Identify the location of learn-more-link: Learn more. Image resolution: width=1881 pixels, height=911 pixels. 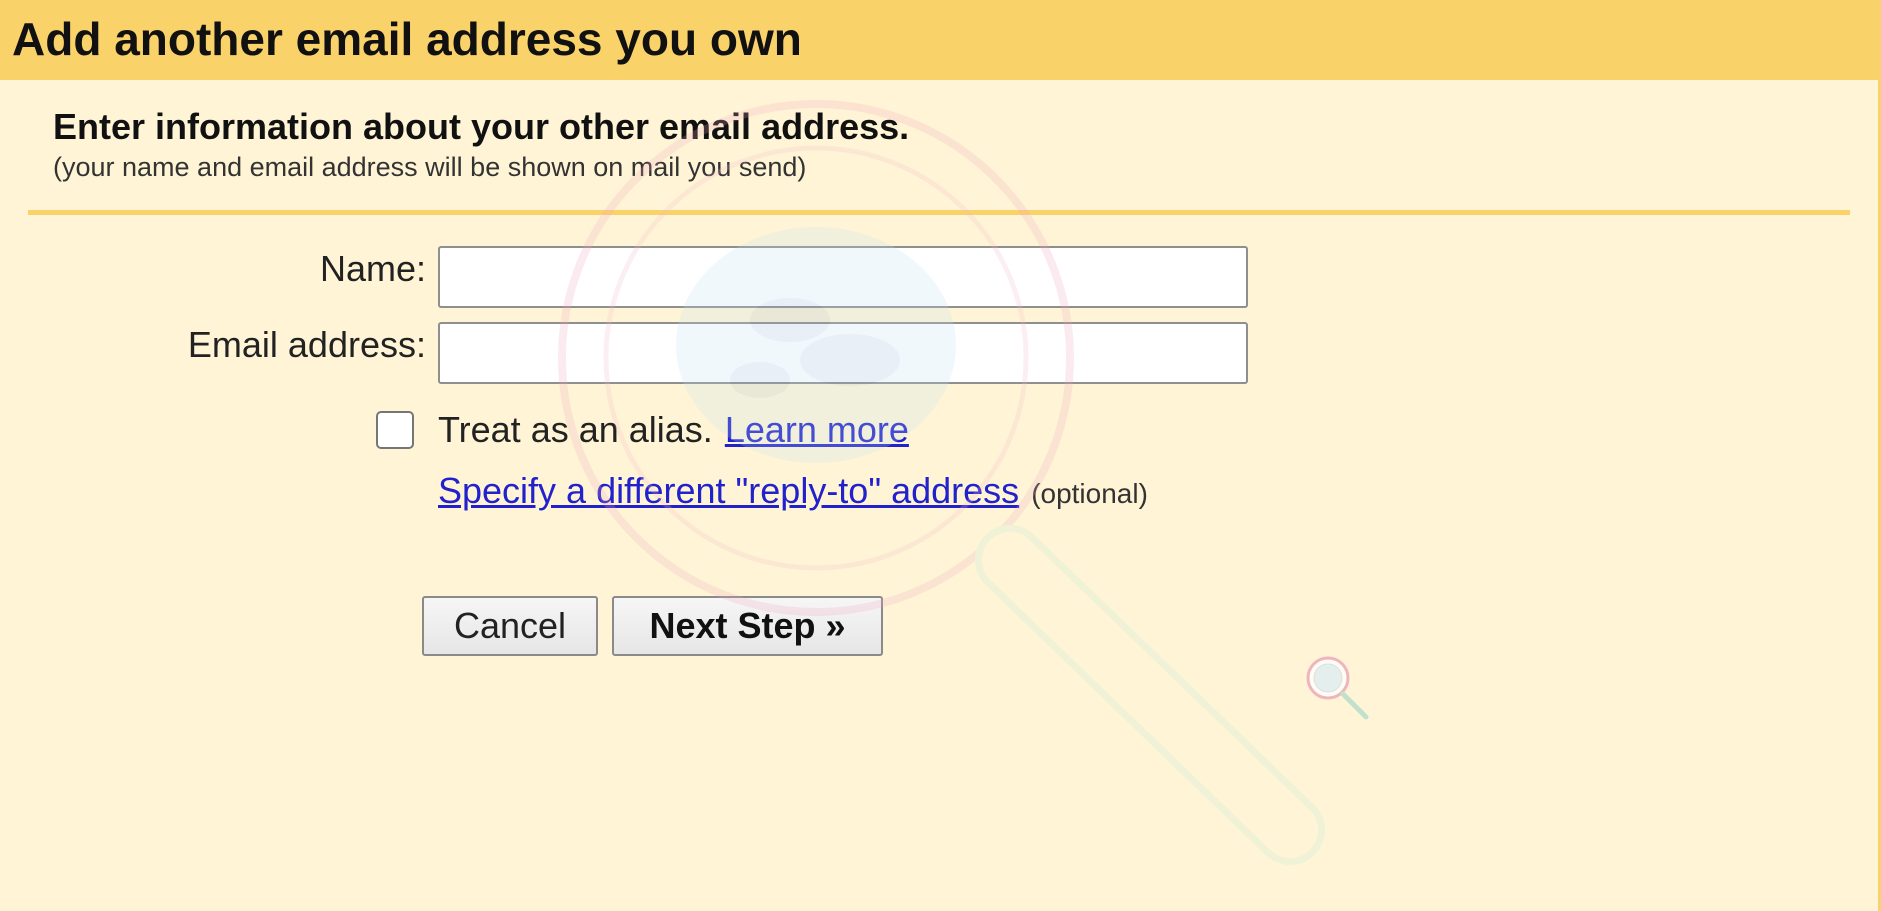
(817, 430).